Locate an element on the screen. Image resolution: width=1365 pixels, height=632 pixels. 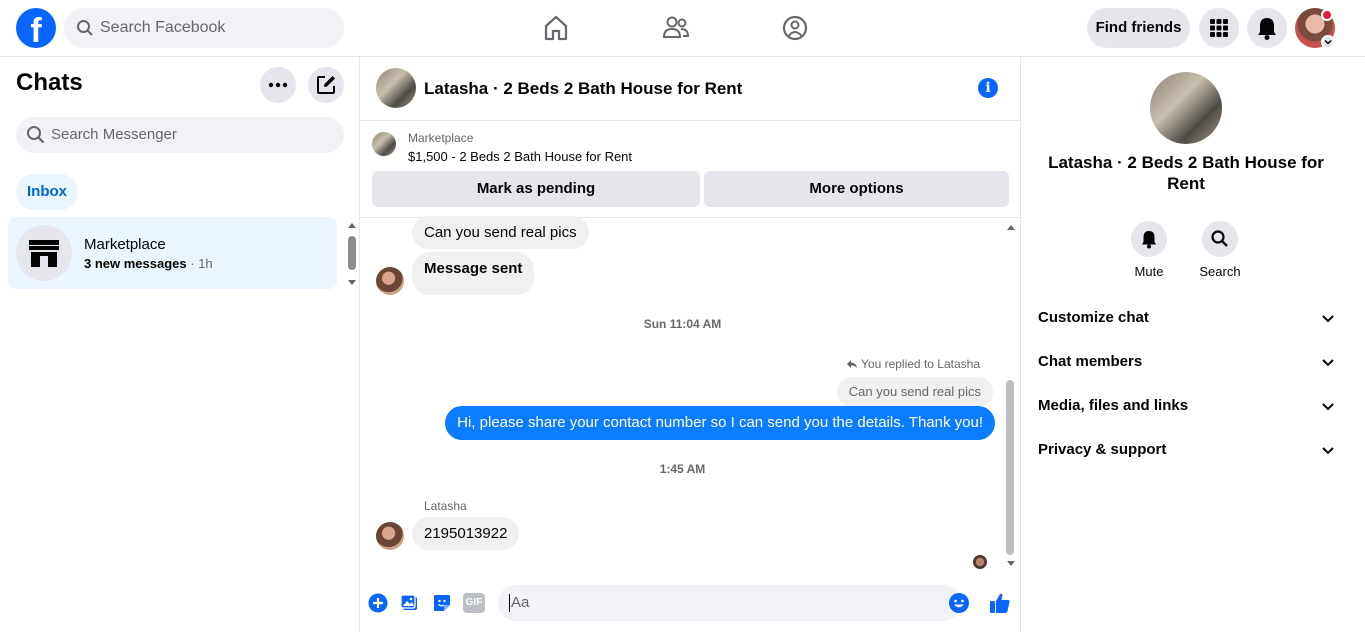
notifications-button is located at coordinates (1267, 28).